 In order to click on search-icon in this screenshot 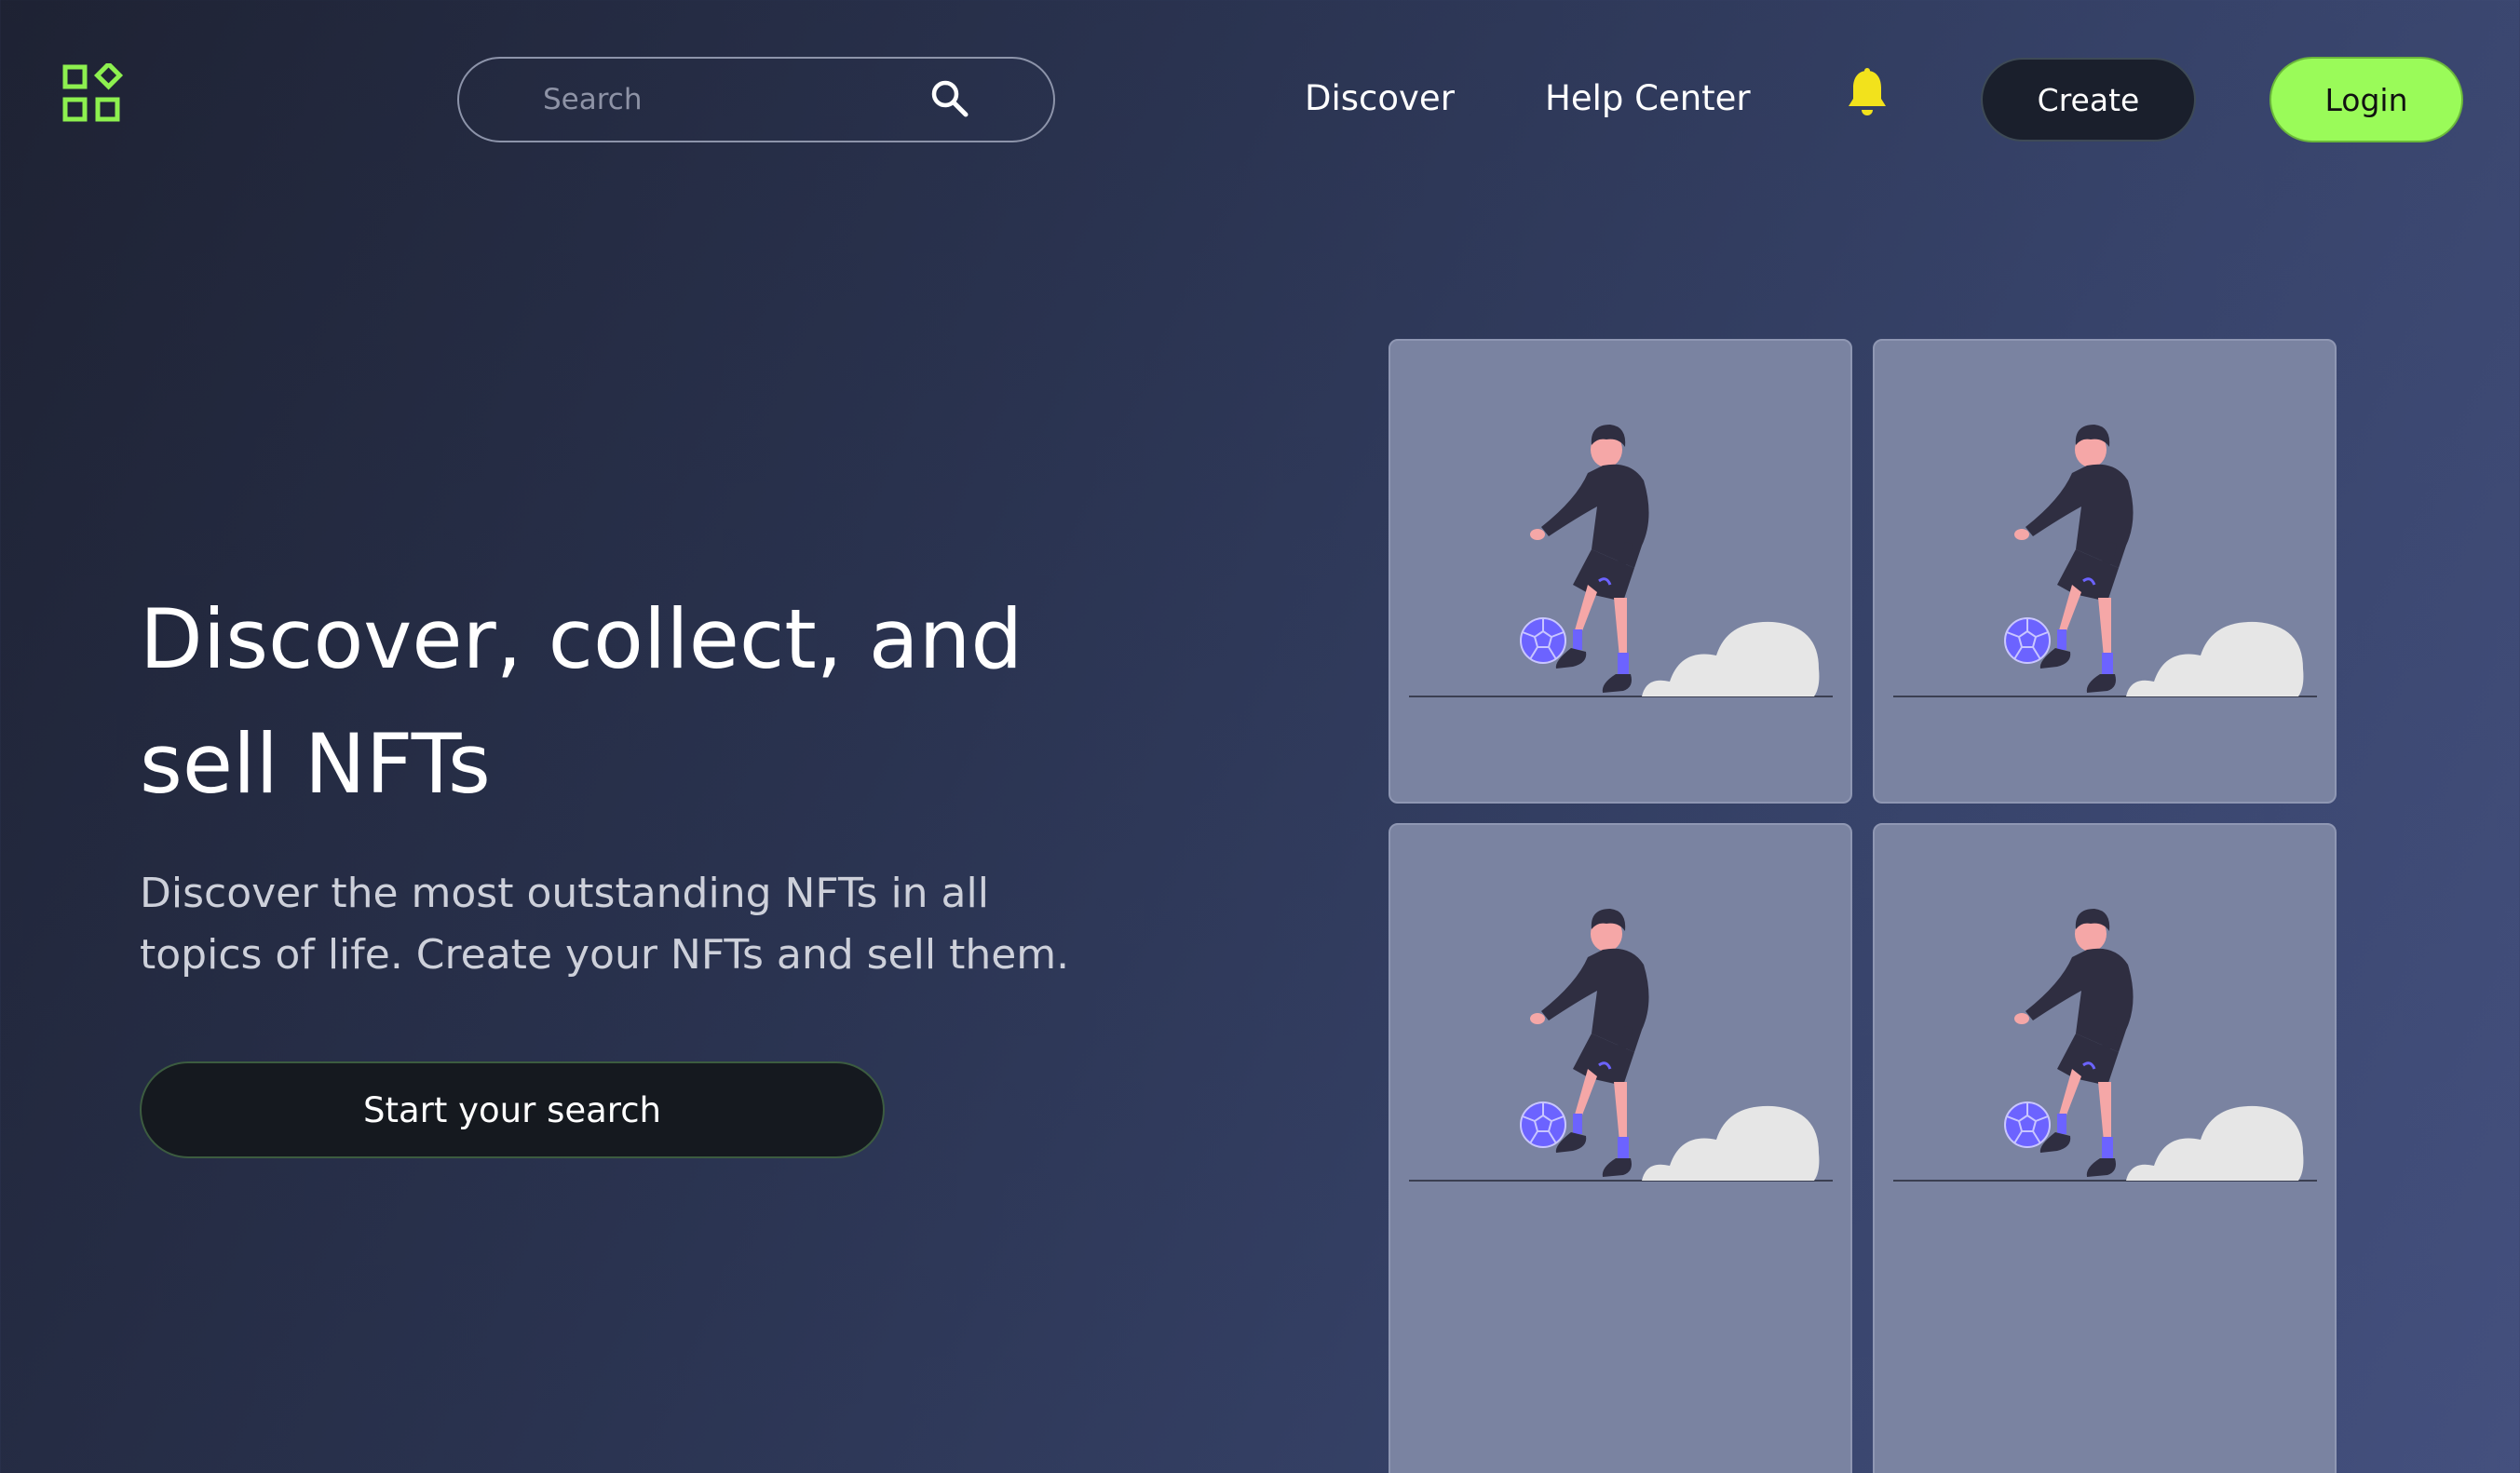, I will do `click(949, 98)`.